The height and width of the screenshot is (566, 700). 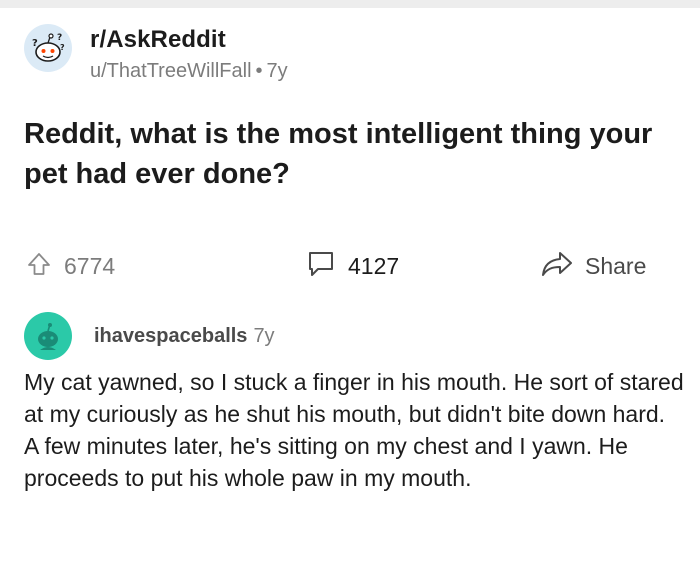 I want to click on share-label: Share, so click(x=616, y=265).